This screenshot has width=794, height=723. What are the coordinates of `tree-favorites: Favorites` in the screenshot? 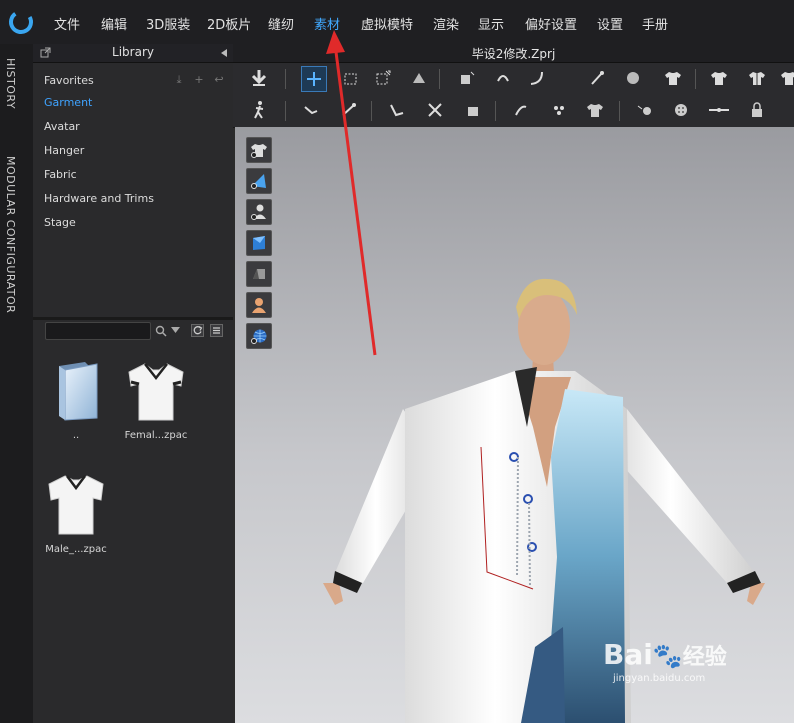 It's located at (69, 80).